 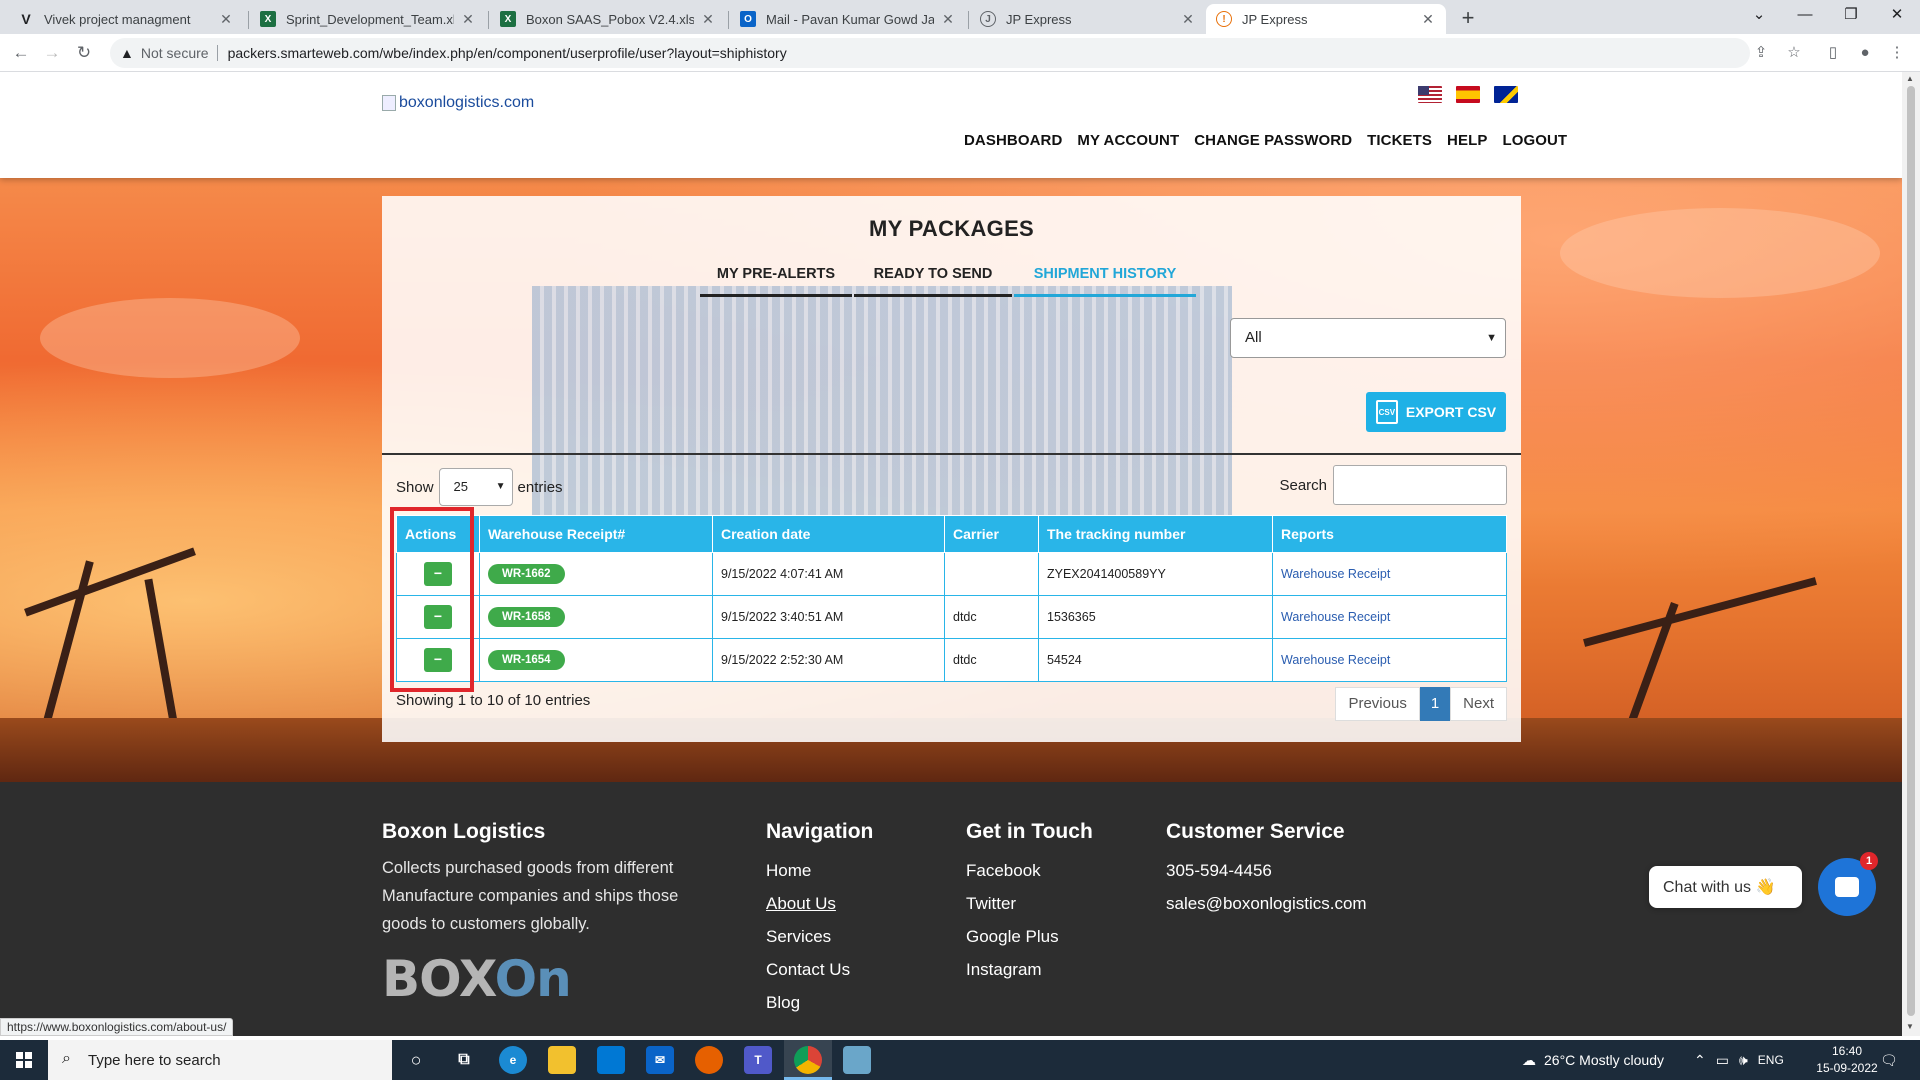 What do you see at coordinates (1833, 53) in the screenshot?
I see `side-panel-icon: ▯` at bounding box center [1833, 53].